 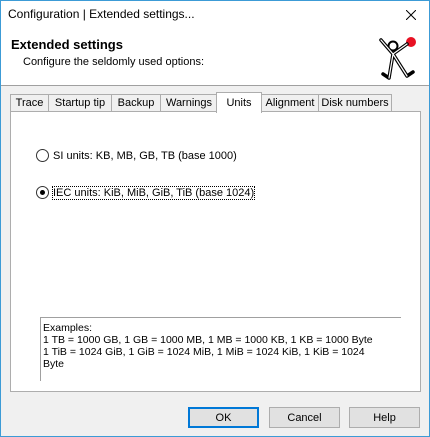 What do you see at coordinates (113, 62) in the screenshot?
I see `header-subtitle: Configure the seldomly used options:` at bounding box center [113, 62].